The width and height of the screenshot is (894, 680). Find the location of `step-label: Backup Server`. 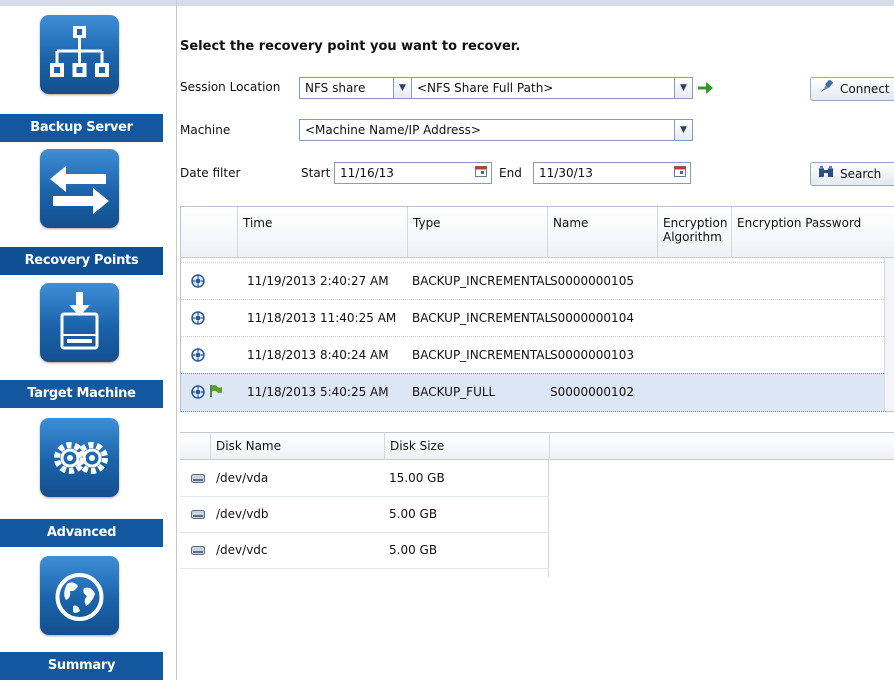

step-label: Backup Server is located at coordinates (81, 128).